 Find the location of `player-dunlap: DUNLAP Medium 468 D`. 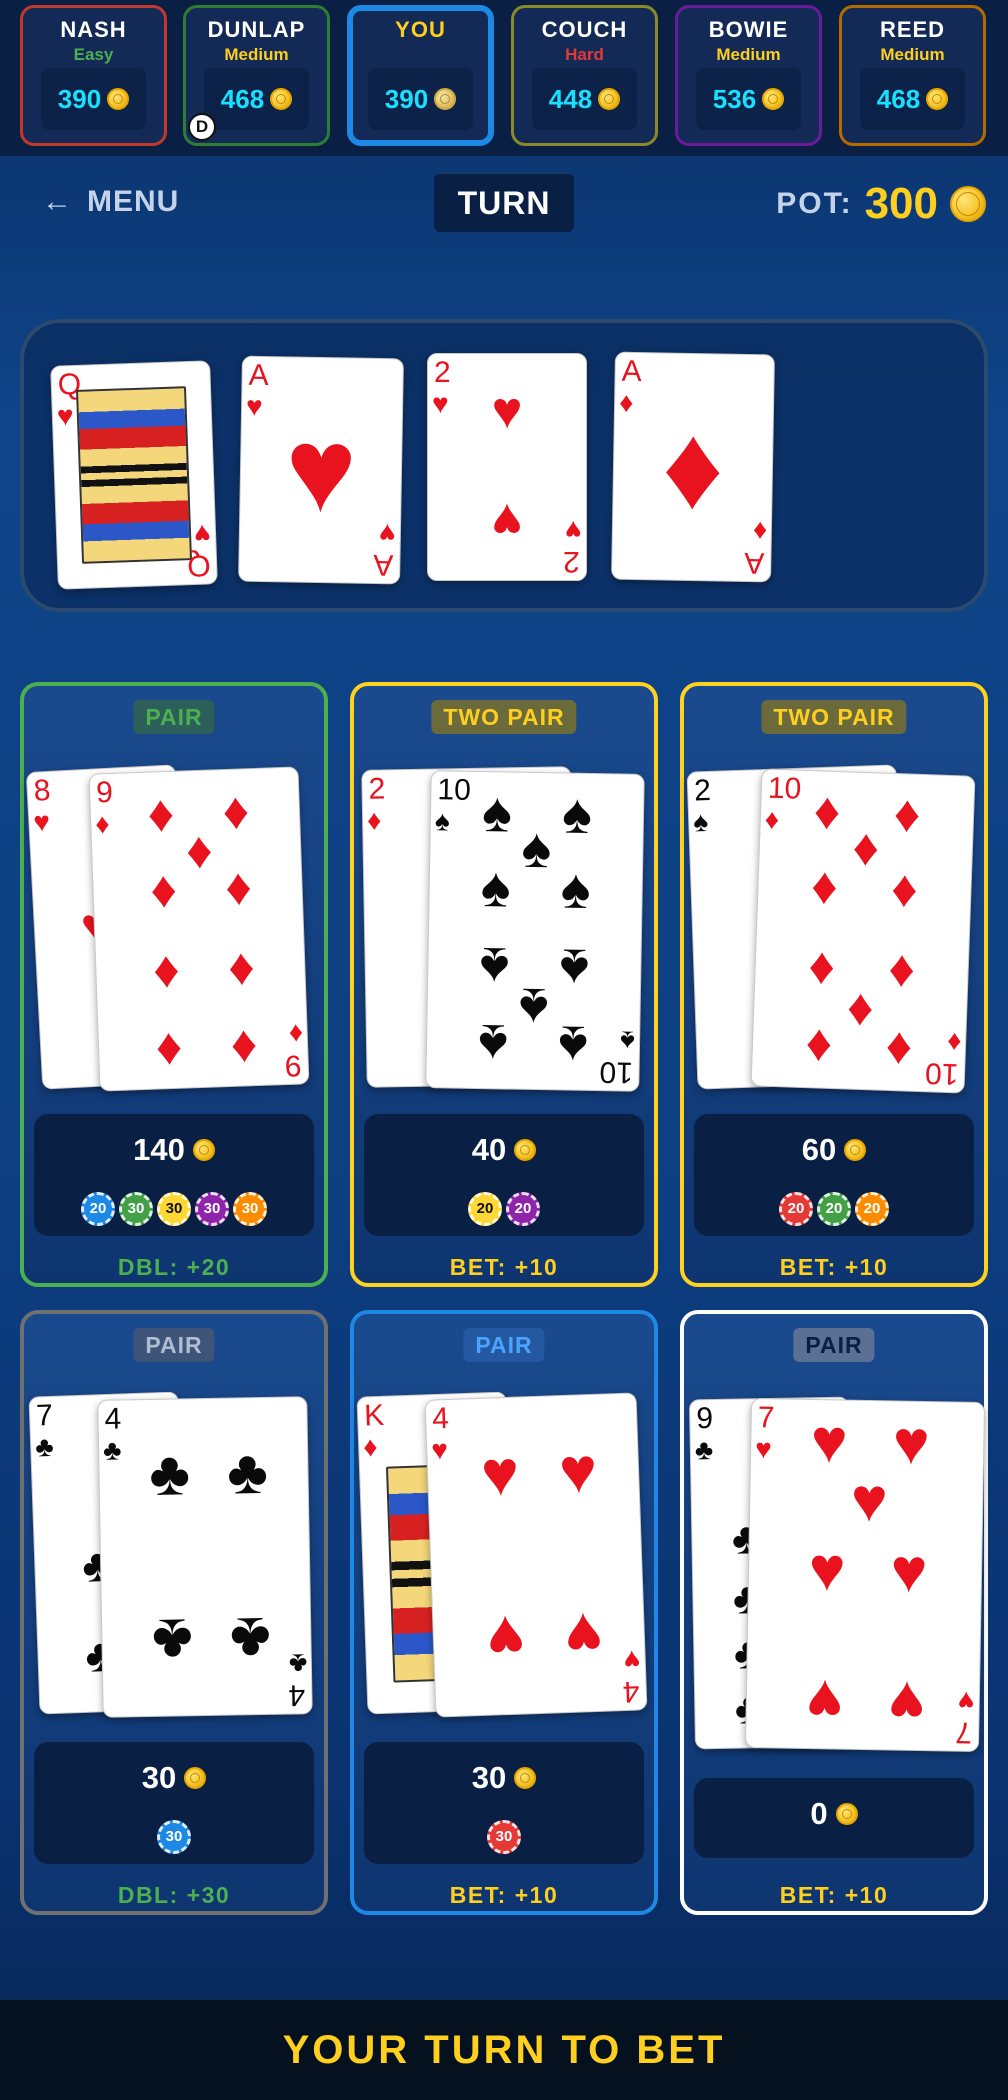

player-dunlap: DUNLAP Medium 468 D is located at coordinates (256, 75).